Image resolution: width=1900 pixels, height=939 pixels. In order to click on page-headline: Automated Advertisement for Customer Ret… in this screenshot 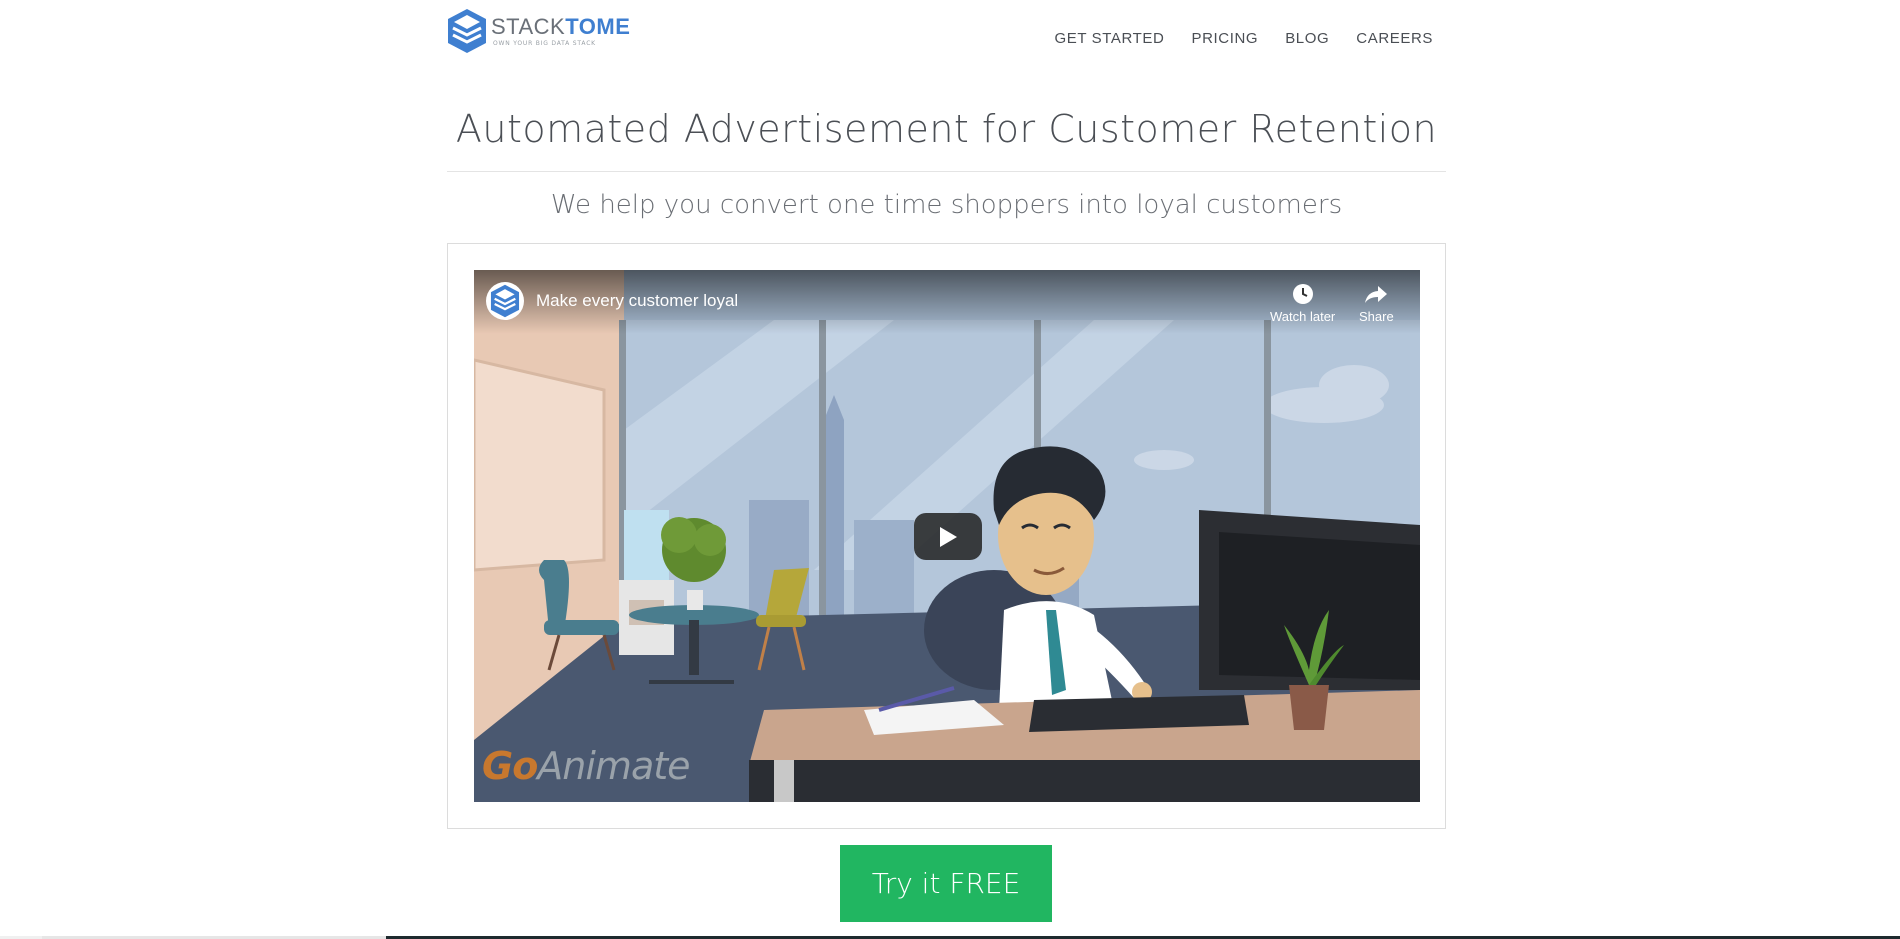, I will do `click(946, 129)`.